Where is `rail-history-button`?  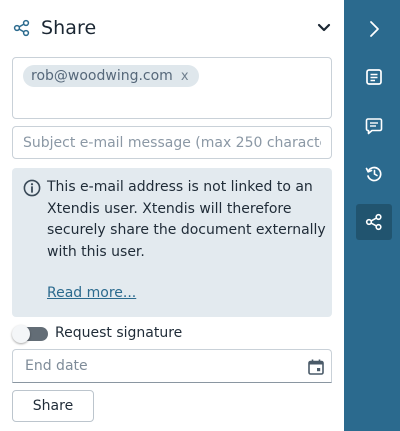
rail-history-button is located at coordinates (374, 174).